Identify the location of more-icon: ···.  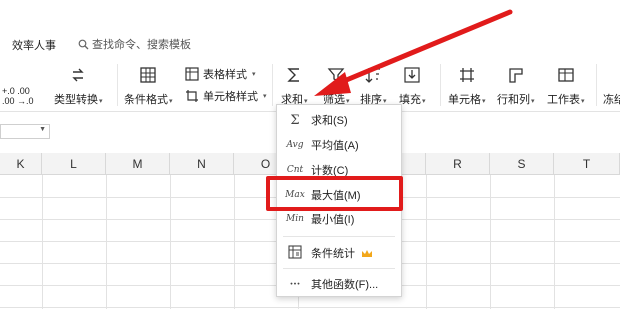
(295, 284).